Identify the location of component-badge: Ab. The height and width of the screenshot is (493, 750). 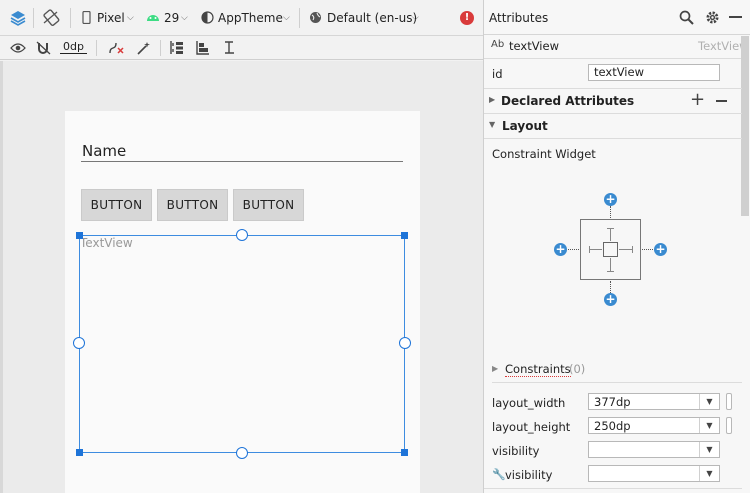
(498, 44).